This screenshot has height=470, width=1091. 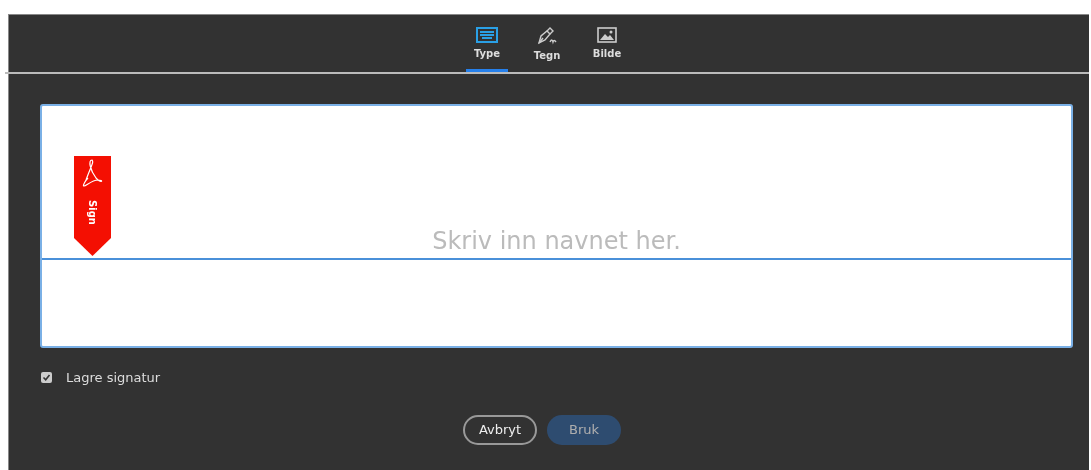 I want to click on keyboard-icon, so click(x=487, y=35).